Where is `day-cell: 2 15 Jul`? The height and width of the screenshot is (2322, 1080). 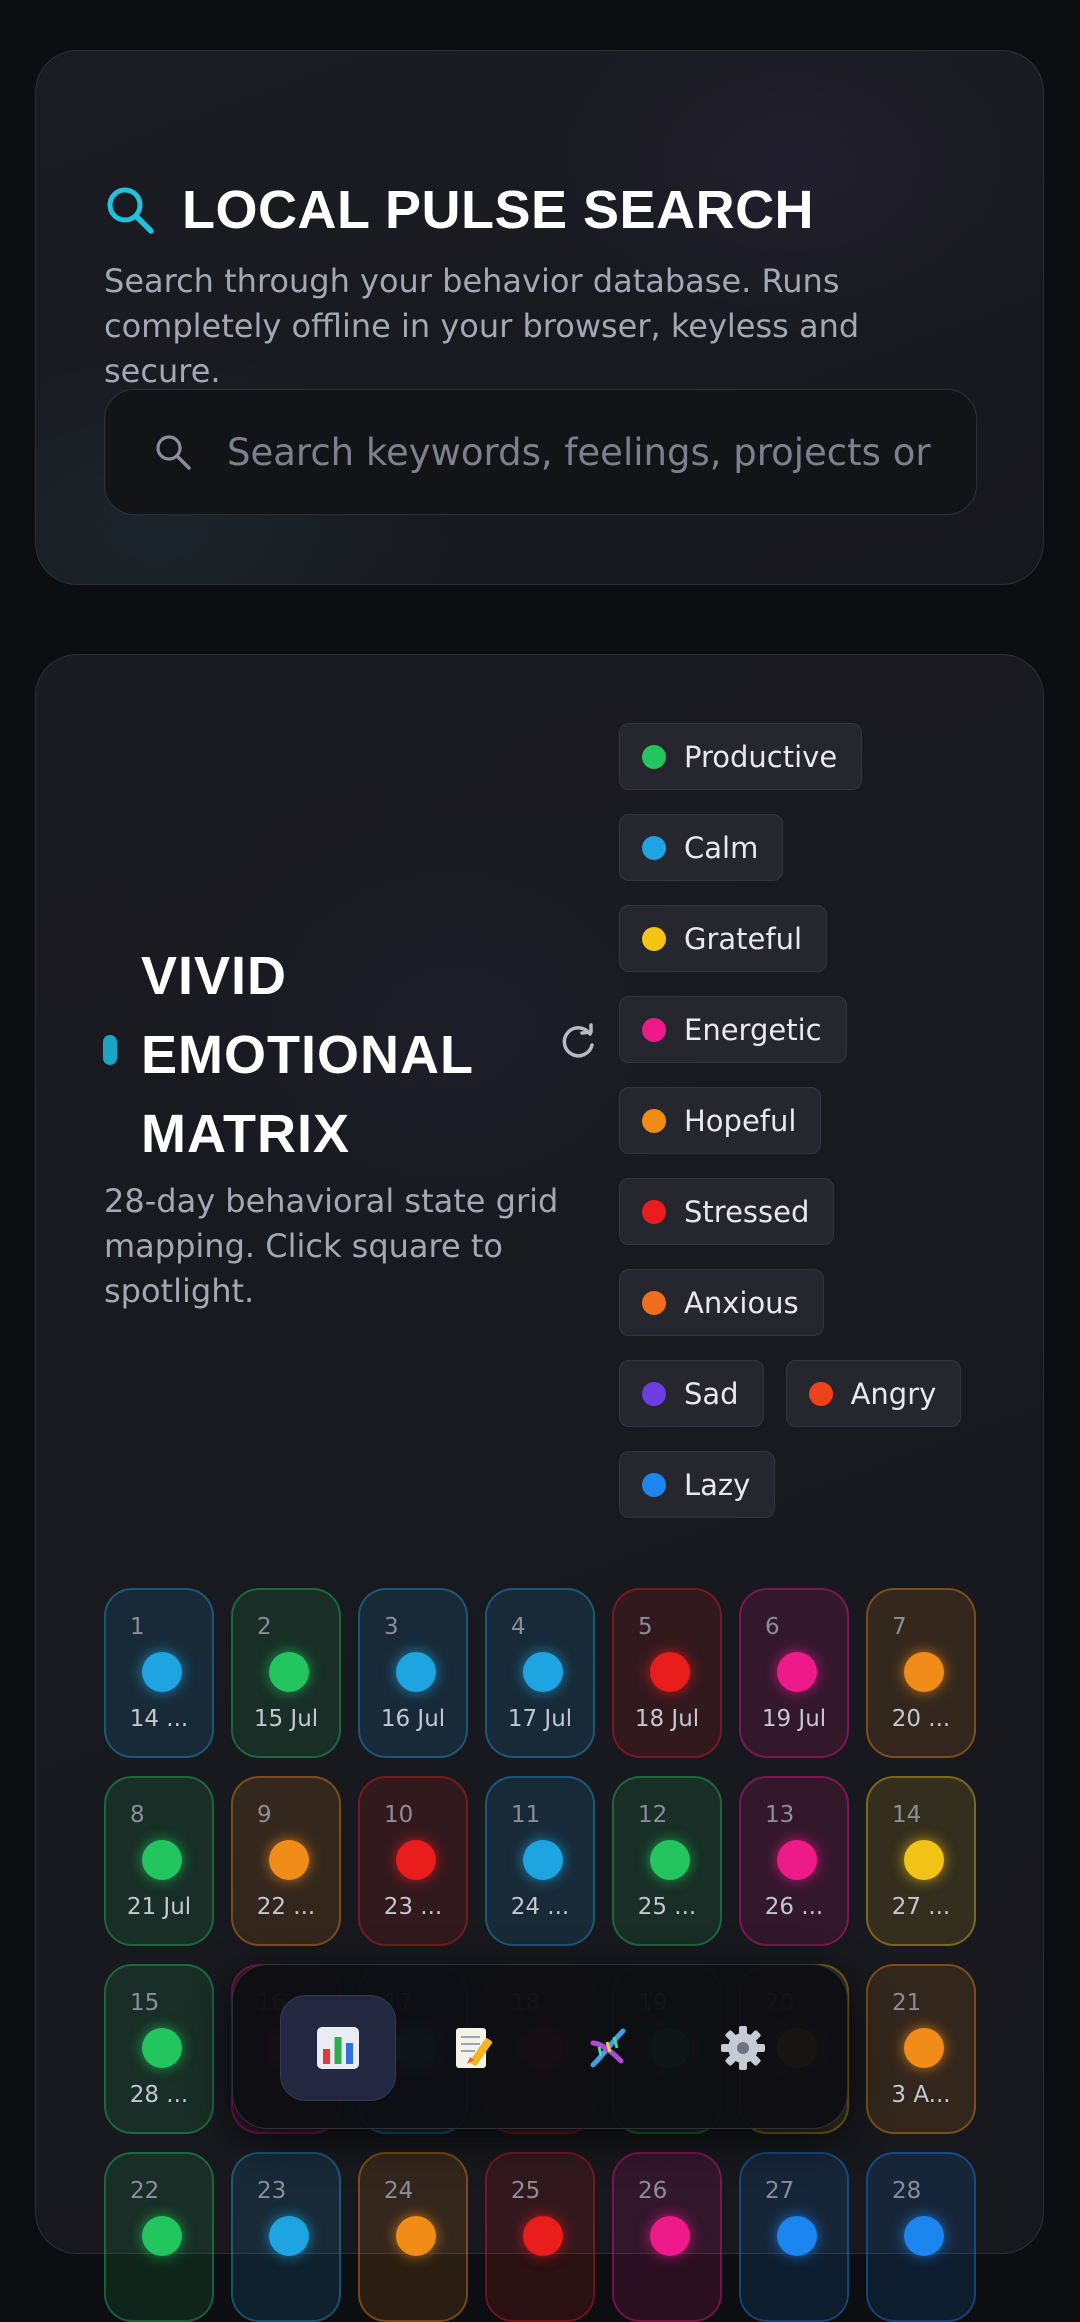
day-cell: 2 15 Jul is located at coordinates (286, 1673).